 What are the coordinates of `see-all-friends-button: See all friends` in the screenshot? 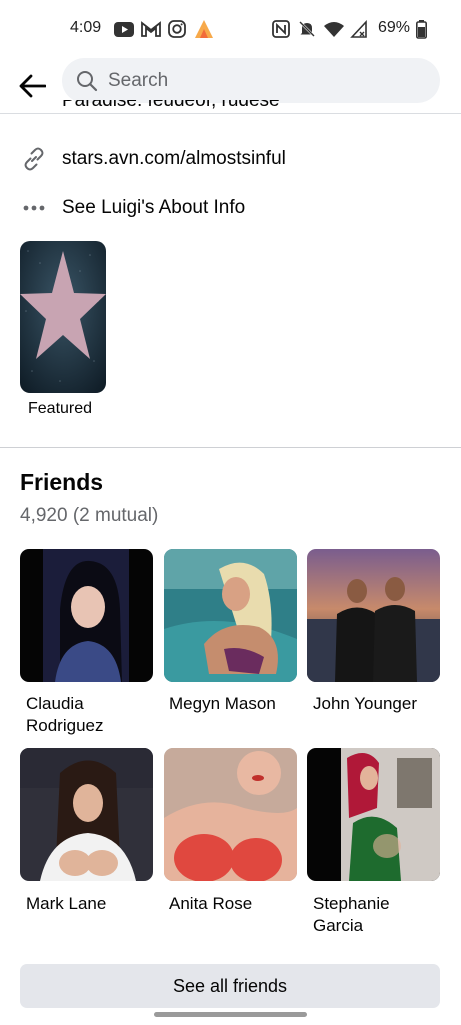 It's located at (230, 986).